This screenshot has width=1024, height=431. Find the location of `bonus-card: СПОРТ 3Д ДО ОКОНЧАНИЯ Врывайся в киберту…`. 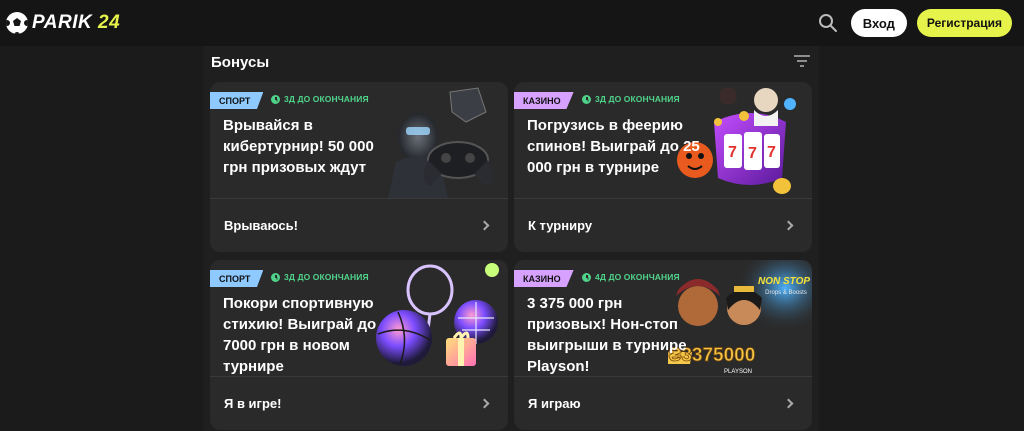

bonus-card: СПОРТ 3Д ДО ОКОНЧАНИЯ Врывайся в киберту… is located at coordinates (359, 167).